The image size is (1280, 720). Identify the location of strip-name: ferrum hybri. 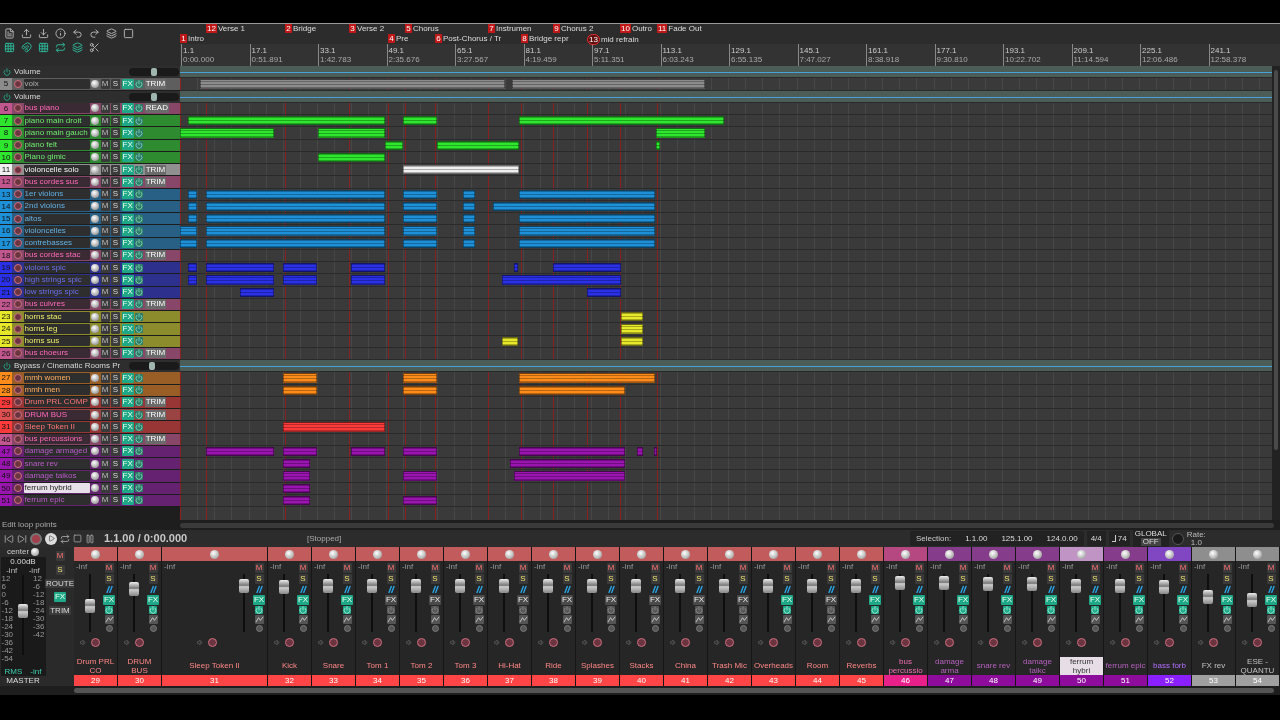
(1081, 665).